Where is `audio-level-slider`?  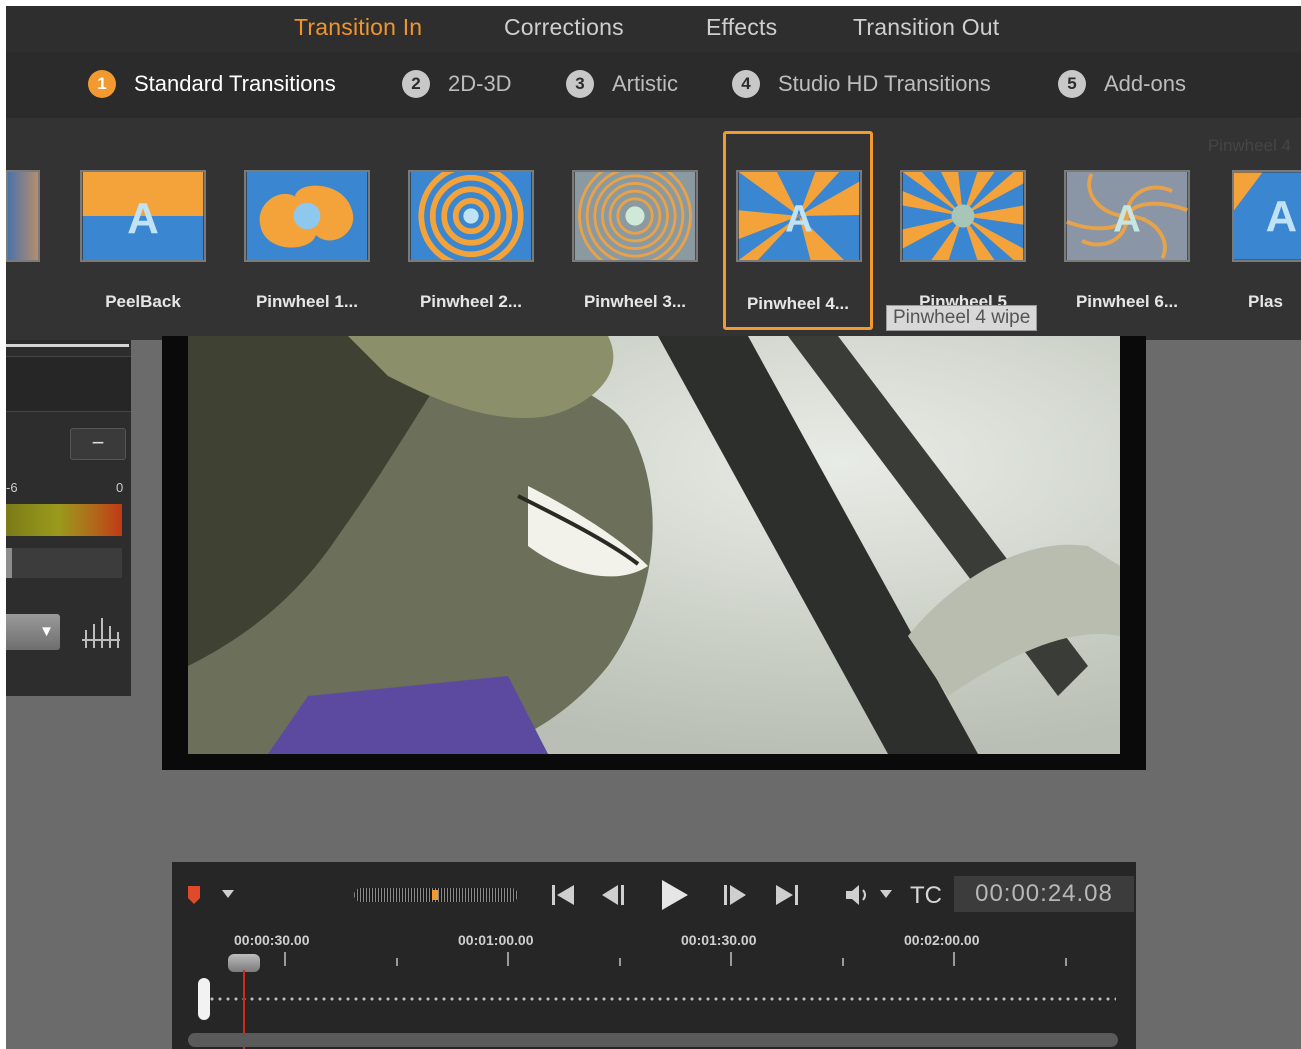
audio-level-slider is located at coordinates (64, 563).